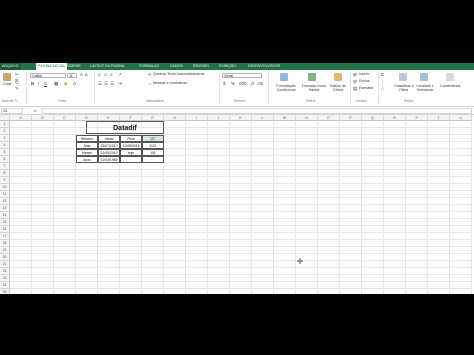  I want to click on table-header-cell: Inicial, so click(109, 138).